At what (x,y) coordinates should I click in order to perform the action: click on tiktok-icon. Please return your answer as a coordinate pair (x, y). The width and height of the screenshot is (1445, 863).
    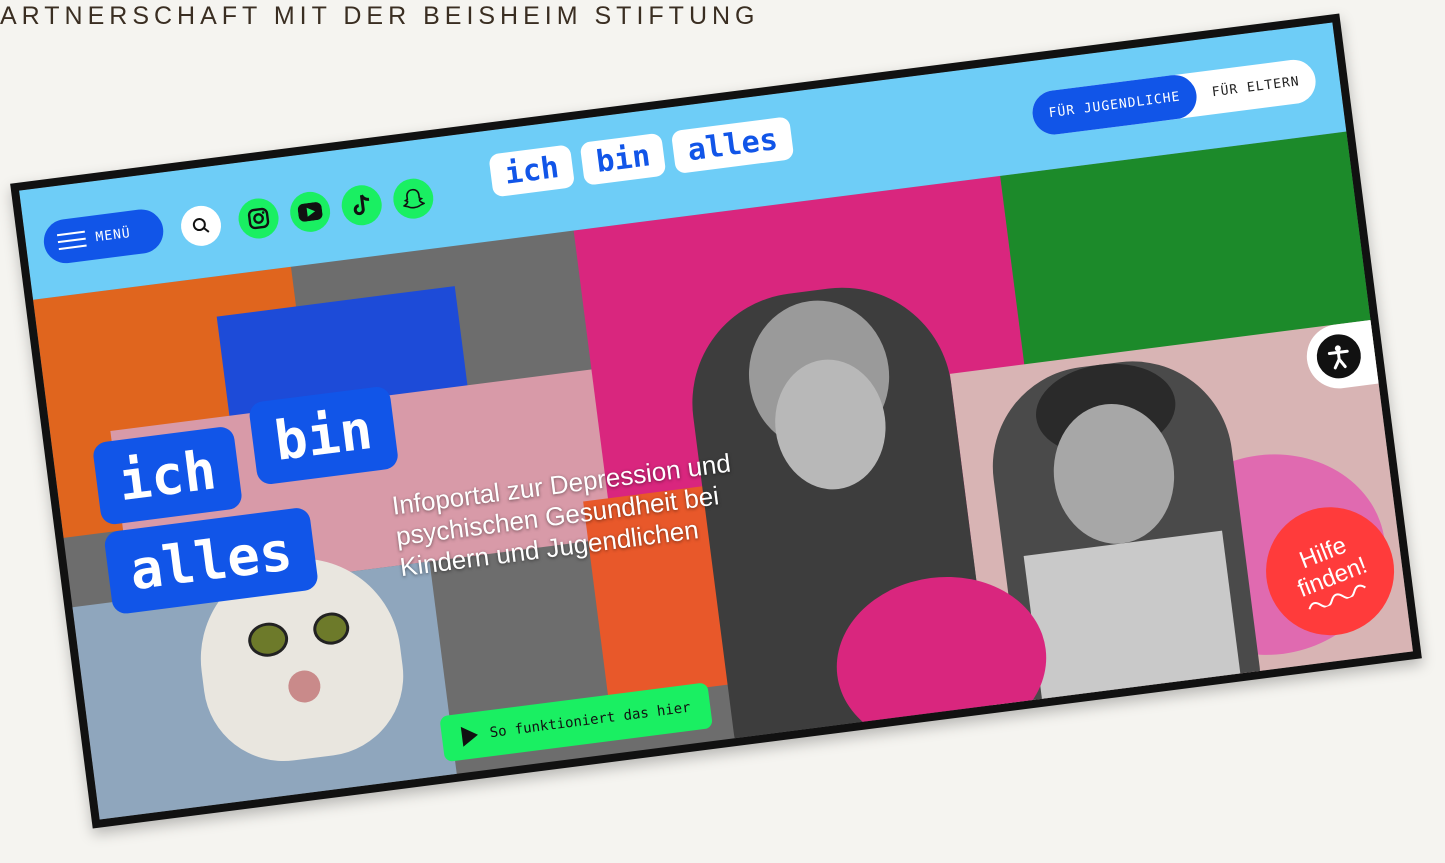
    Looking at the image, I should click on (361, 205).